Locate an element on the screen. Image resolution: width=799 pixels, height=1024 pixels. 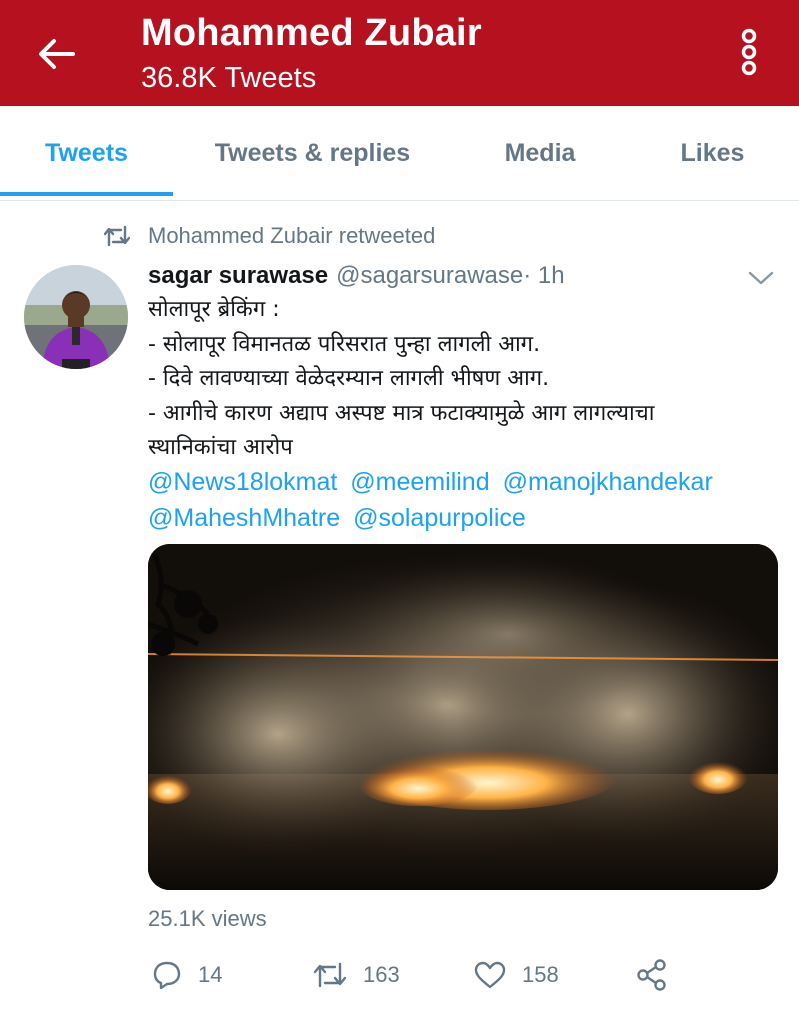
share-button is located at coordinates (652, 975).